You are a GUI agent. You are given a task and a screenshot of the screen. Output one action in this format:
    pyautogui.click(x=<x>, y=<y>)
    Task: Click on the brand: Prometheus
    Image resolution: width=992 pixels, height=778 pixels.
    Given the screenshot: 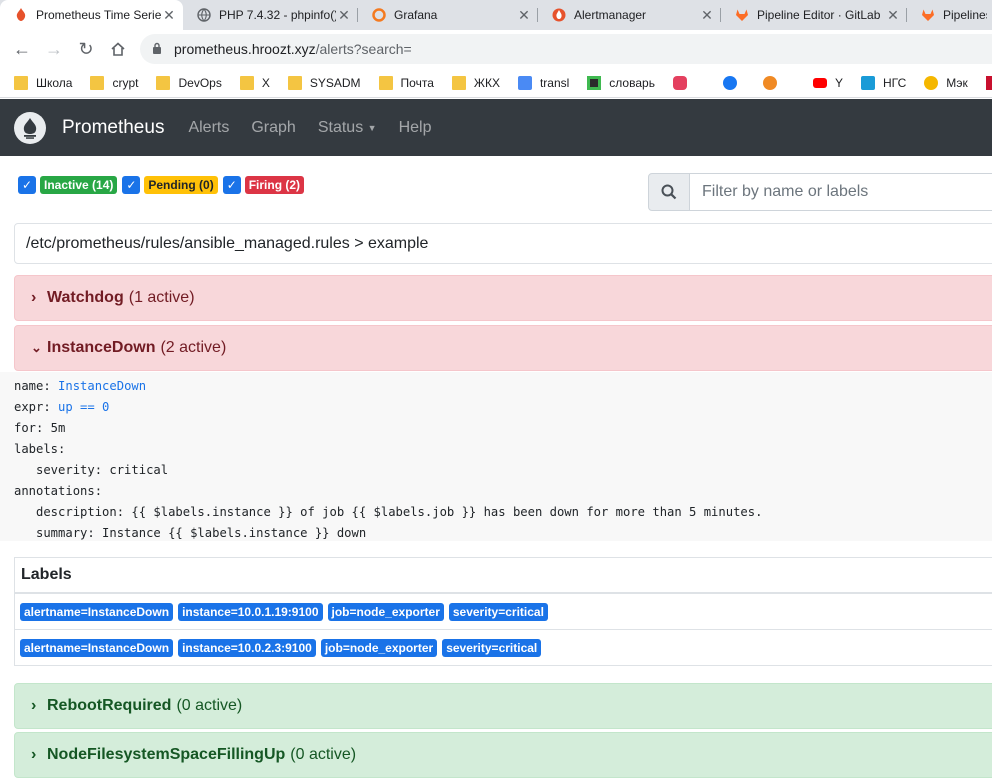 What is the action you would take?
    pyautogui.click(x=113, y=128)
    